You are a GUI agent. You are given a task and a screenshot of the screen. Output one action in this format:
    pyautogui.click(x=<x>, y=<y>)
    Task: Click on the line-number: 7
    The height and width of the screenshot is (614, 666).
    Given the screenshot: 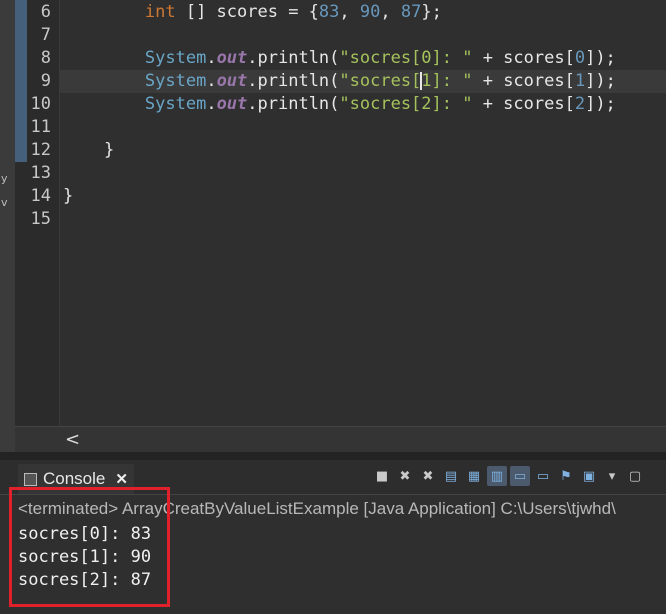 What is the action you would take?
    pyautogui.click(x=45, y=35)
    